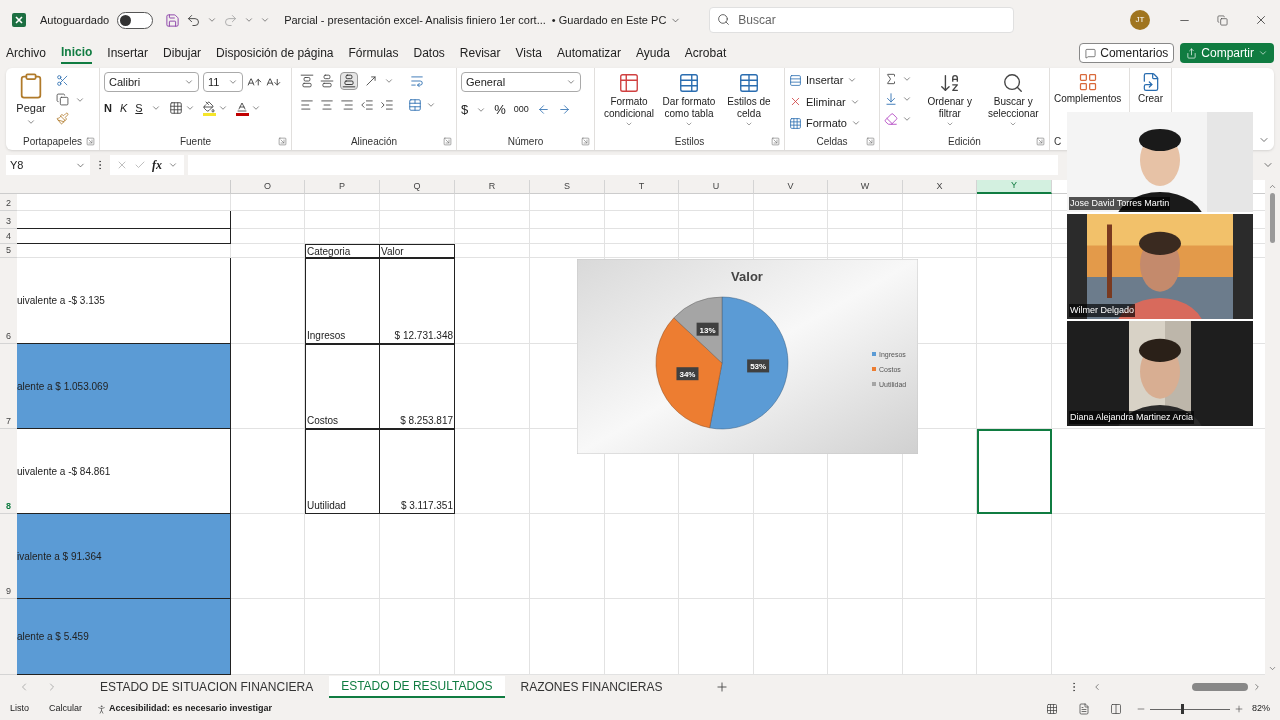 The width and height of the screenshot is (1280, 720). What do you see at coordinates (689, 100) in the screenshot?
I see `style-button: Dar formato como tabla` at bounding box center [689, 100].